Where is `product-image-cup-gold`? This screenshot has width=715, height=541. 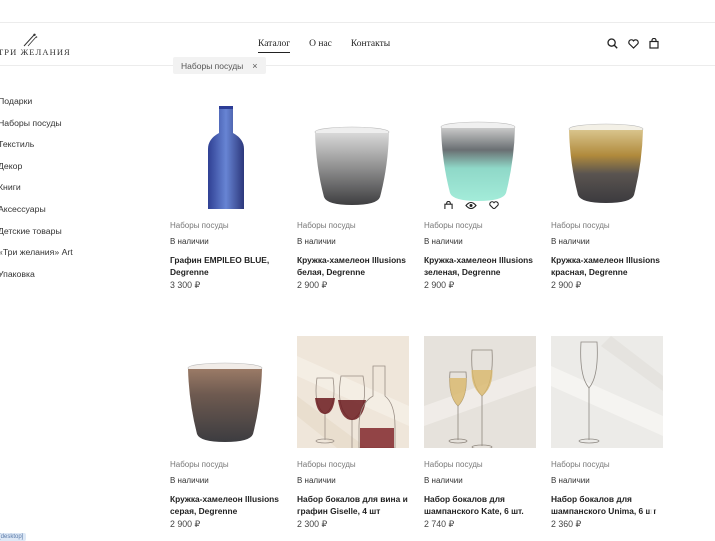 product-image-cup-gold is located at coordinates (607, 153).